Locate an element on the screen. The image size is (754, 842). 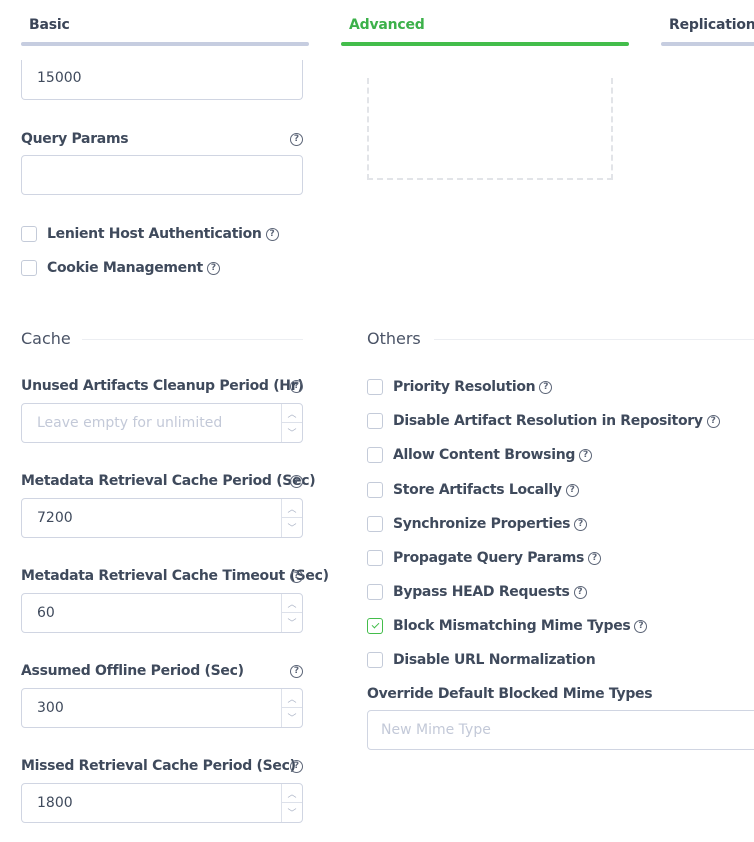
tab-advanced: Advanced is located at coordinates (485, 23).